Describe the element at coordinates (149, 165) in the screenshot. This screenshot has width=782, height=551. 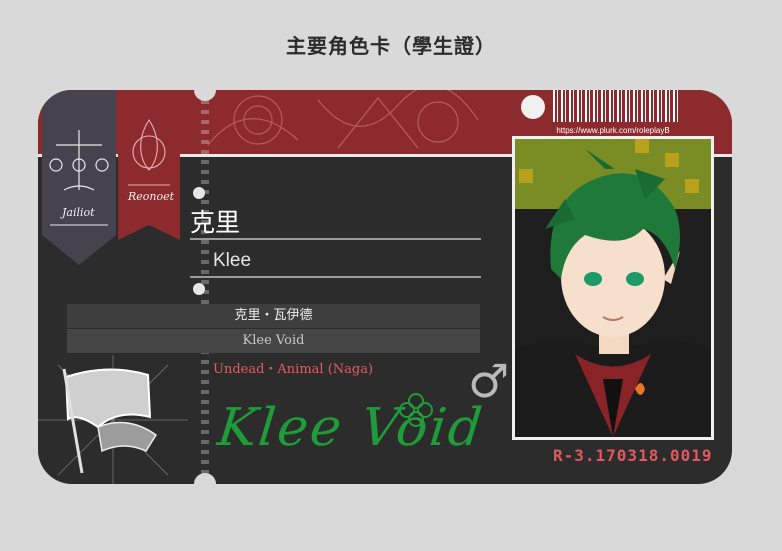
I see `reonoet-ribbon` at that location.